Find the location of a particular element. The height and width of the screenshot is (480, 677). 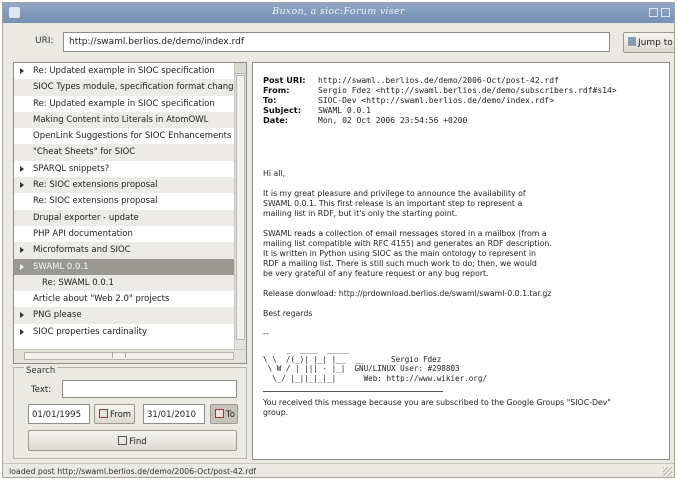

scroll-grip is located at coordinates (119, 355).